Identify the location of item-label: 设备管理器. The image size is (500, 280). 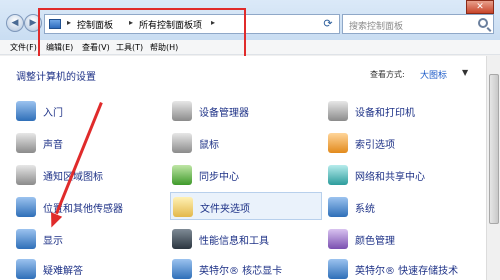
(224, 113).